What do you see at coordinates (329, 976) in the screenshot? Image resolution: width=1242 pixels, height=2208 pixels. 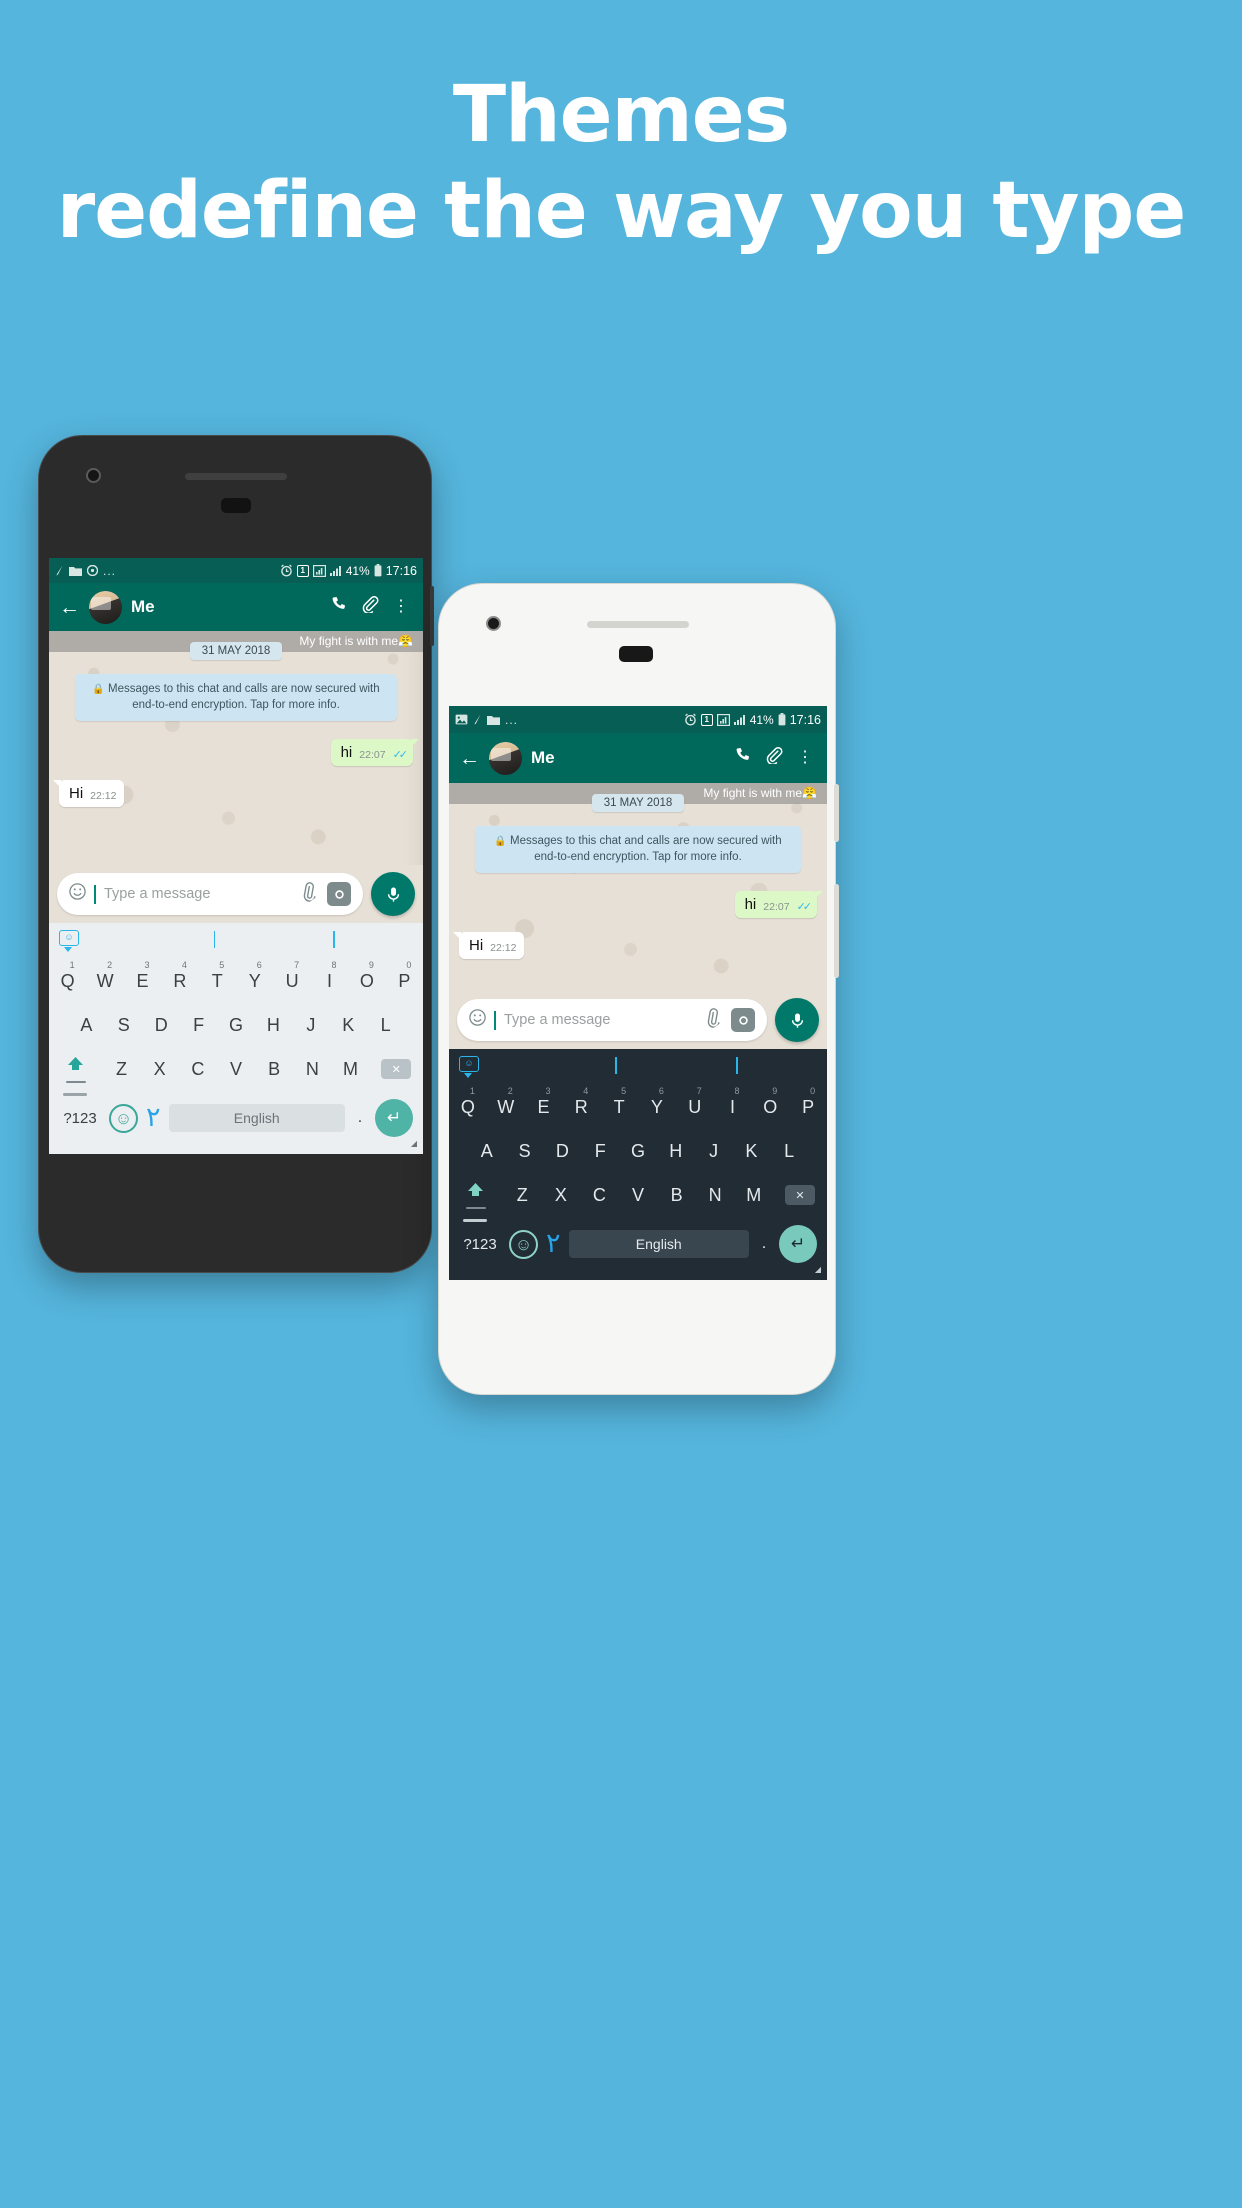 I see `key-i: 8I` at bounding box center [329, 976].